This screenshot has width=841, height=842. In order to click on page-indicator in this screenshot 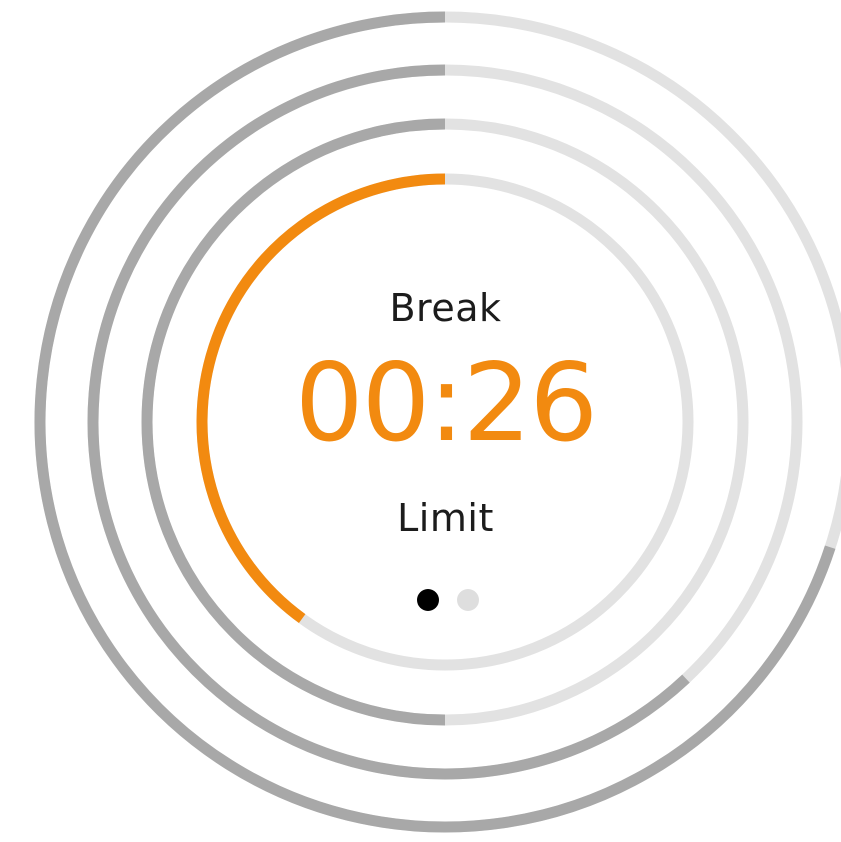, I will do `click(420, 600)`.